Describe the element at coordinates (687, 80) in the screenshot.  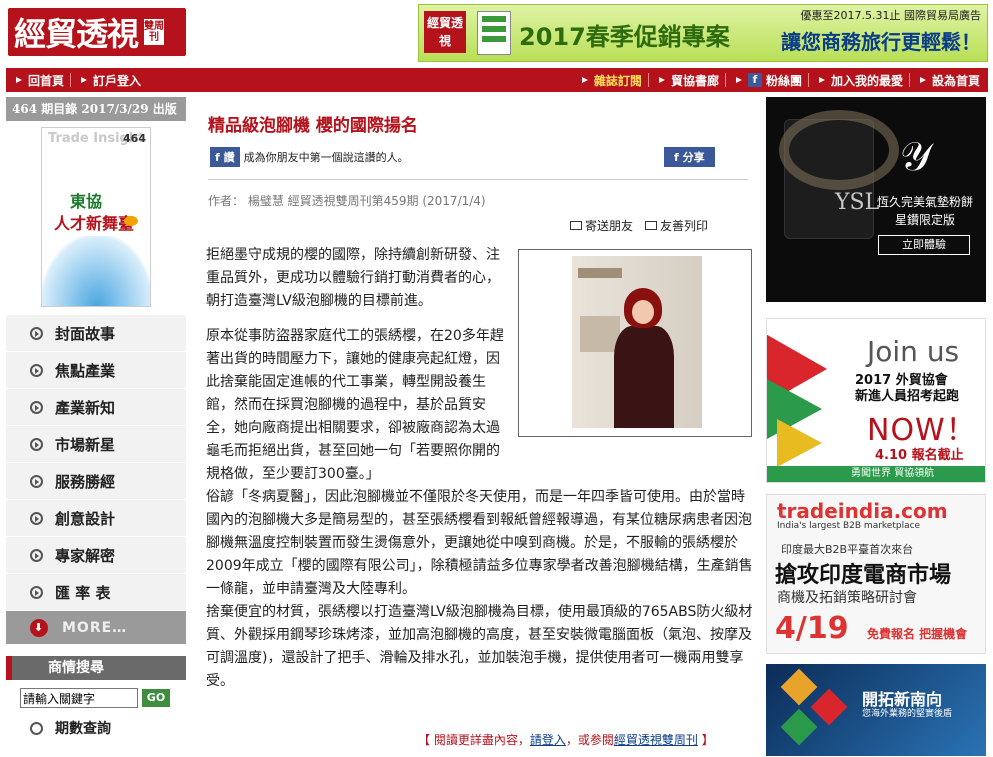
I see `nav-bookstore: 貿協書廊` at that location.